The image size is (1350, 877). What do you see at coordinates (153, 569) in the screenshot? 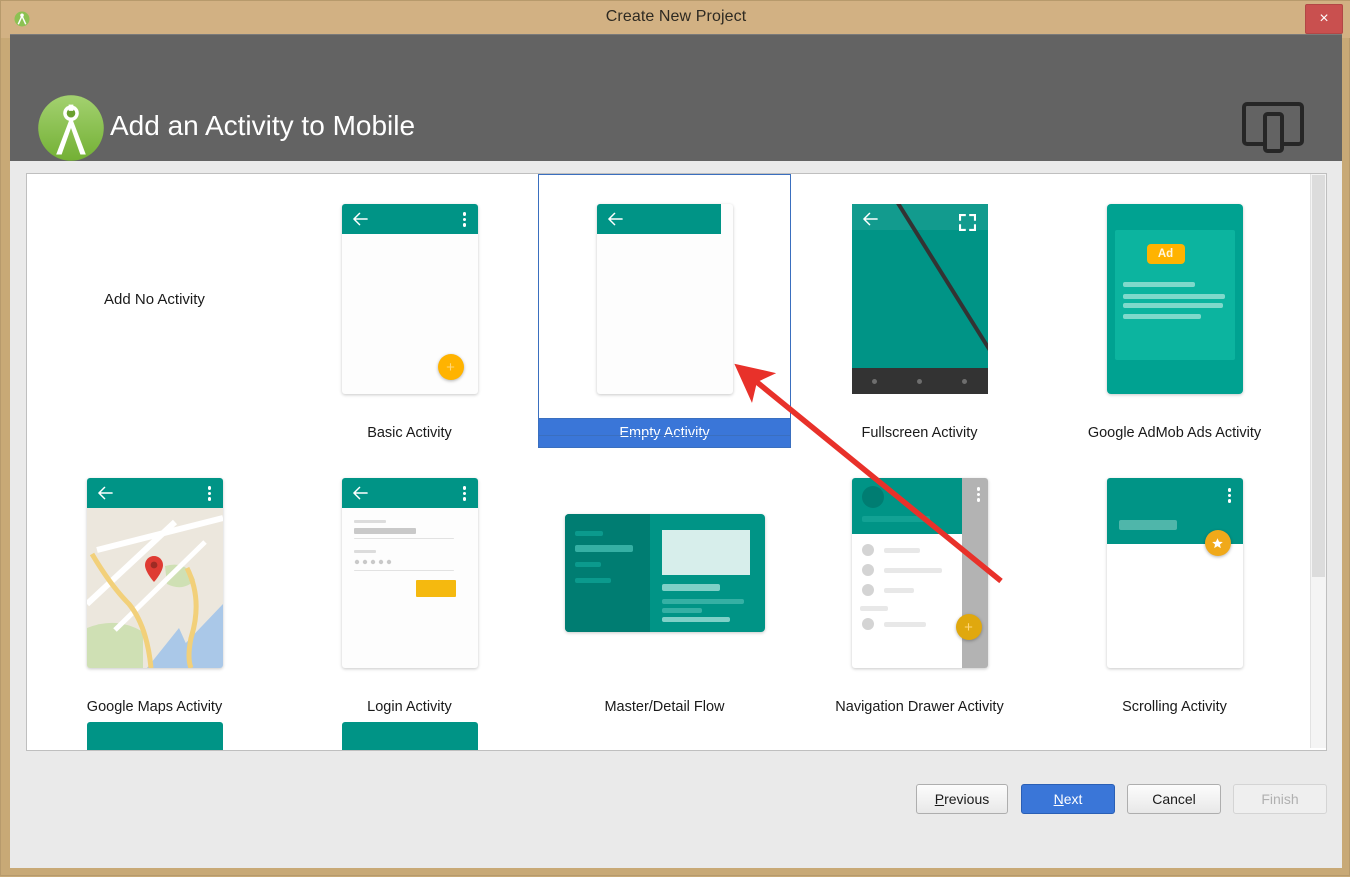
I see `map-pin-icon` at bounding box center [153, 569].